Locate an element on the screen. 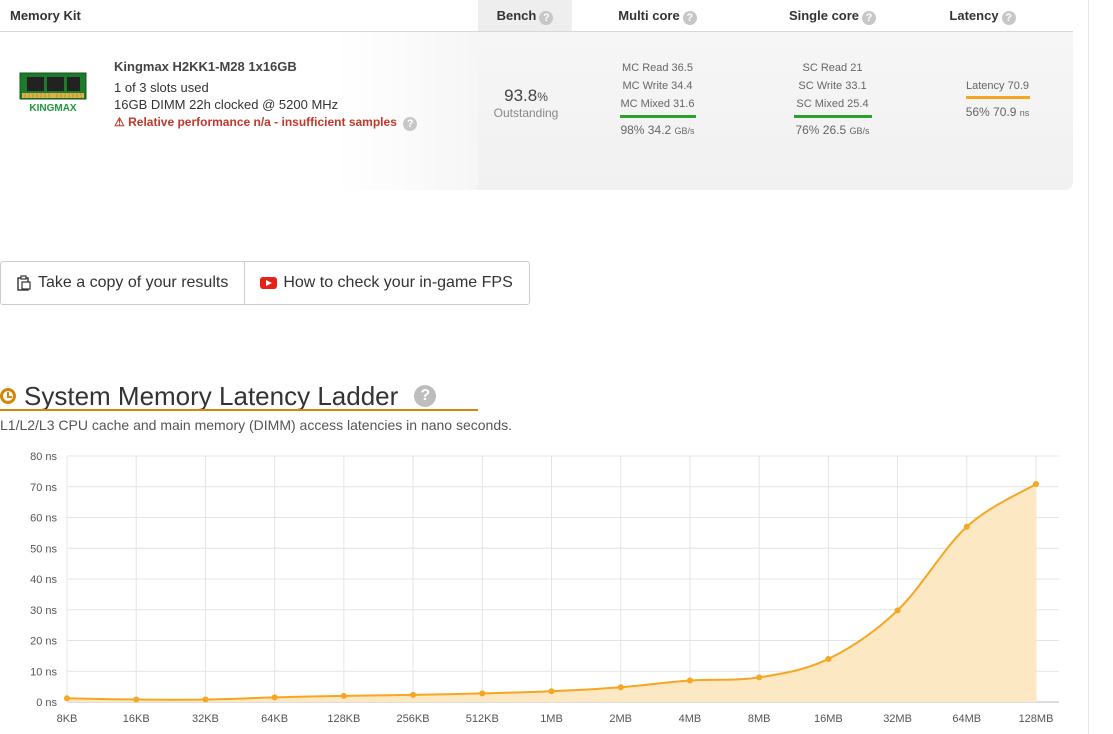  header-multi-label: Multi core is located at coordinates (649, 15).